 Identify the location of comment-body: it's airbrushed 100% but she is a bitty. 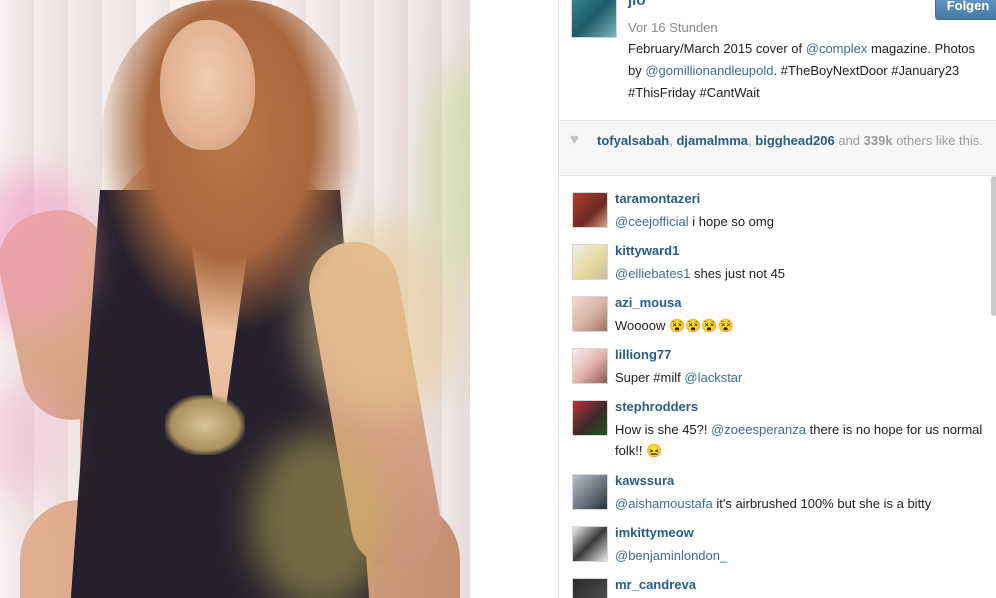
(822, 503).